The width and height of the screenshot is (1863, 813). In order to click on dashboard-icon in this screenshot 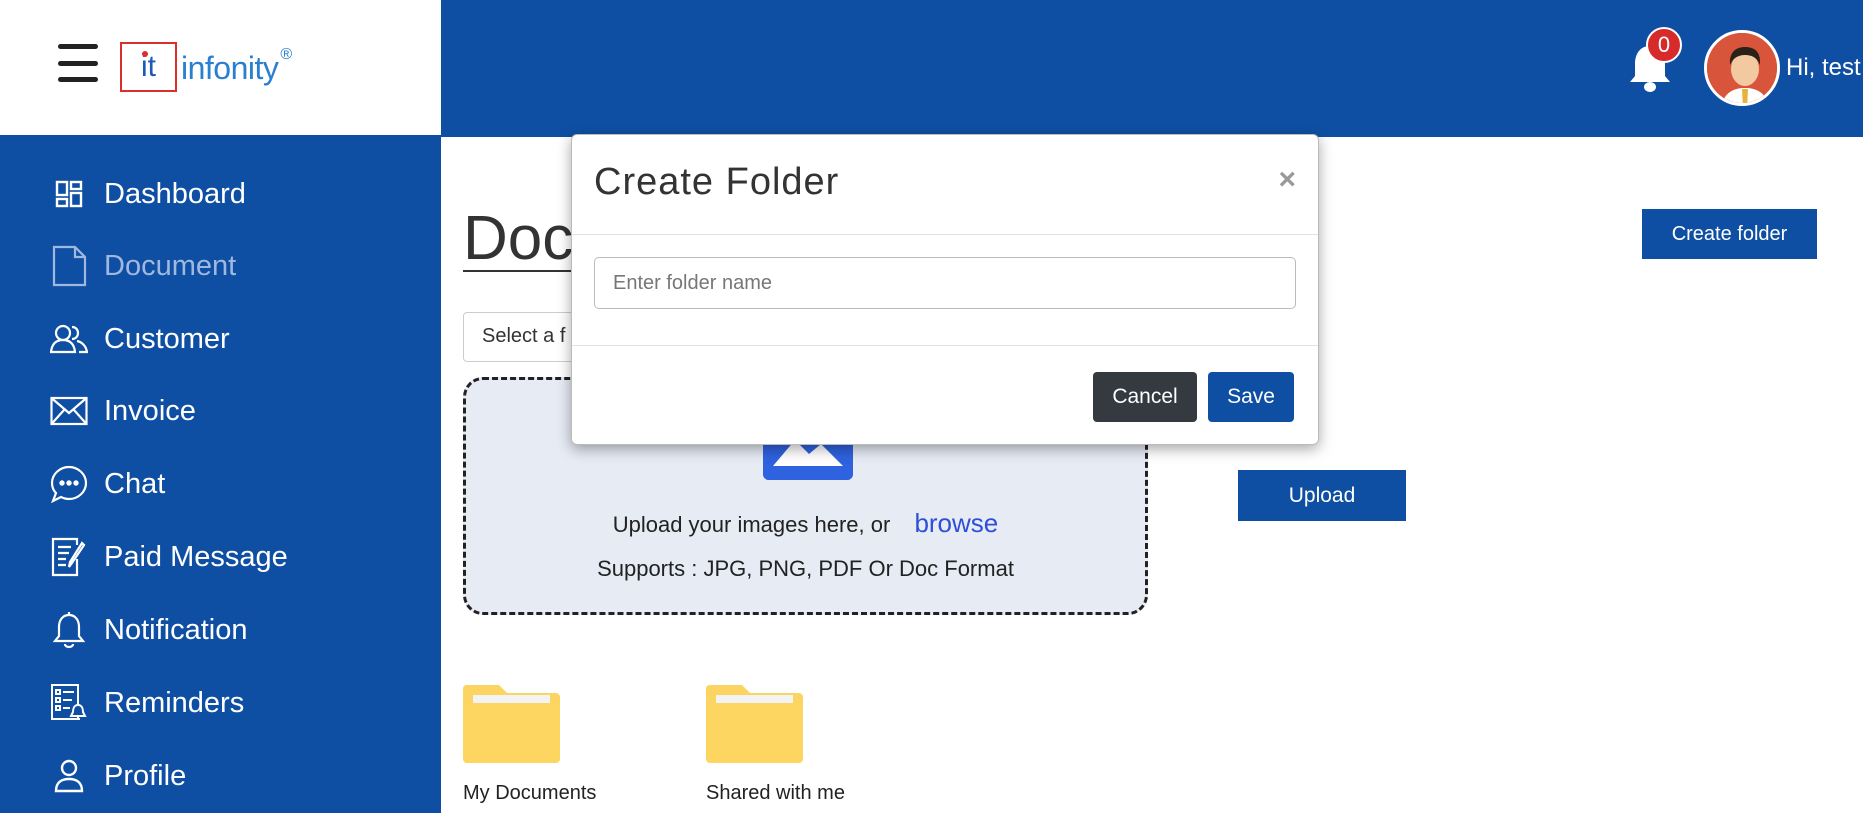, I will do `click(69, 194)`.